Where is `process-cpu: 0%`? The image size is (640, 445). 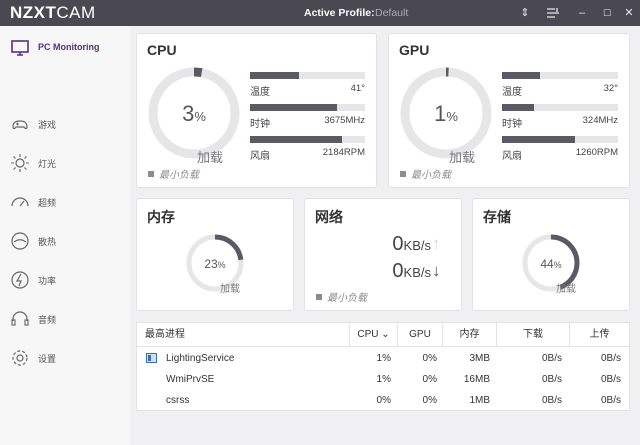 process-cpu: 0% is located at coordinates (383, 400).